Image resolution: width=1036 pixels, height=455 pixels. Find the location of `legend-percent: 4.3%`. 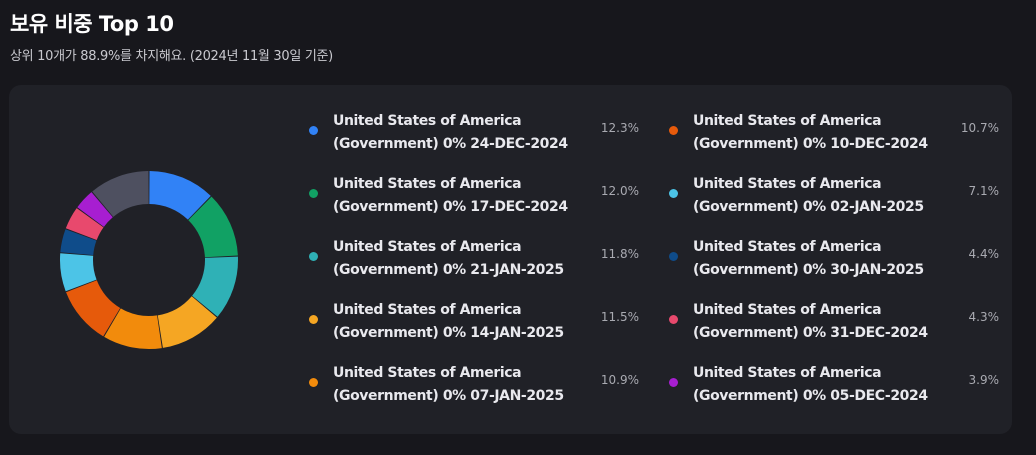

legend-percent: 4.3% is located at coordinates (984, 317).